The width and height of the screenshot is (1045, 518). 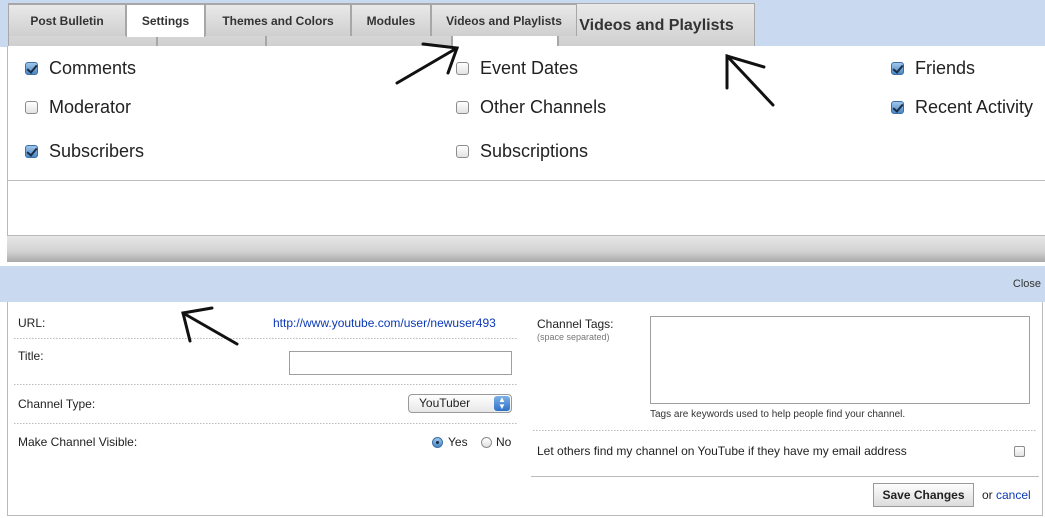 What do you see at coordinates (427, 65) in the screenshot?
I see `arrow-modules-shaft` at bounding box center [427, 65].